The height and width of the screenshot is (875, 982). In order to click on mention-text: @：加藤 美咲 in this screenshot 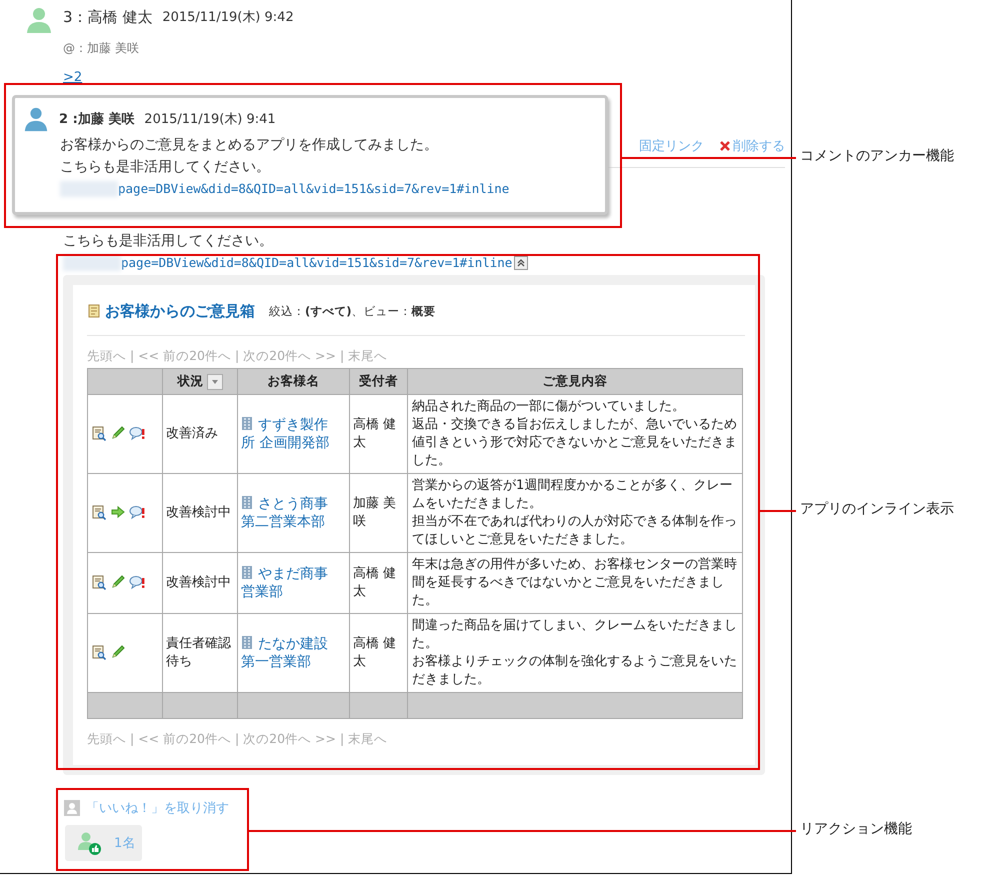, I will do `click(101, 48)`.